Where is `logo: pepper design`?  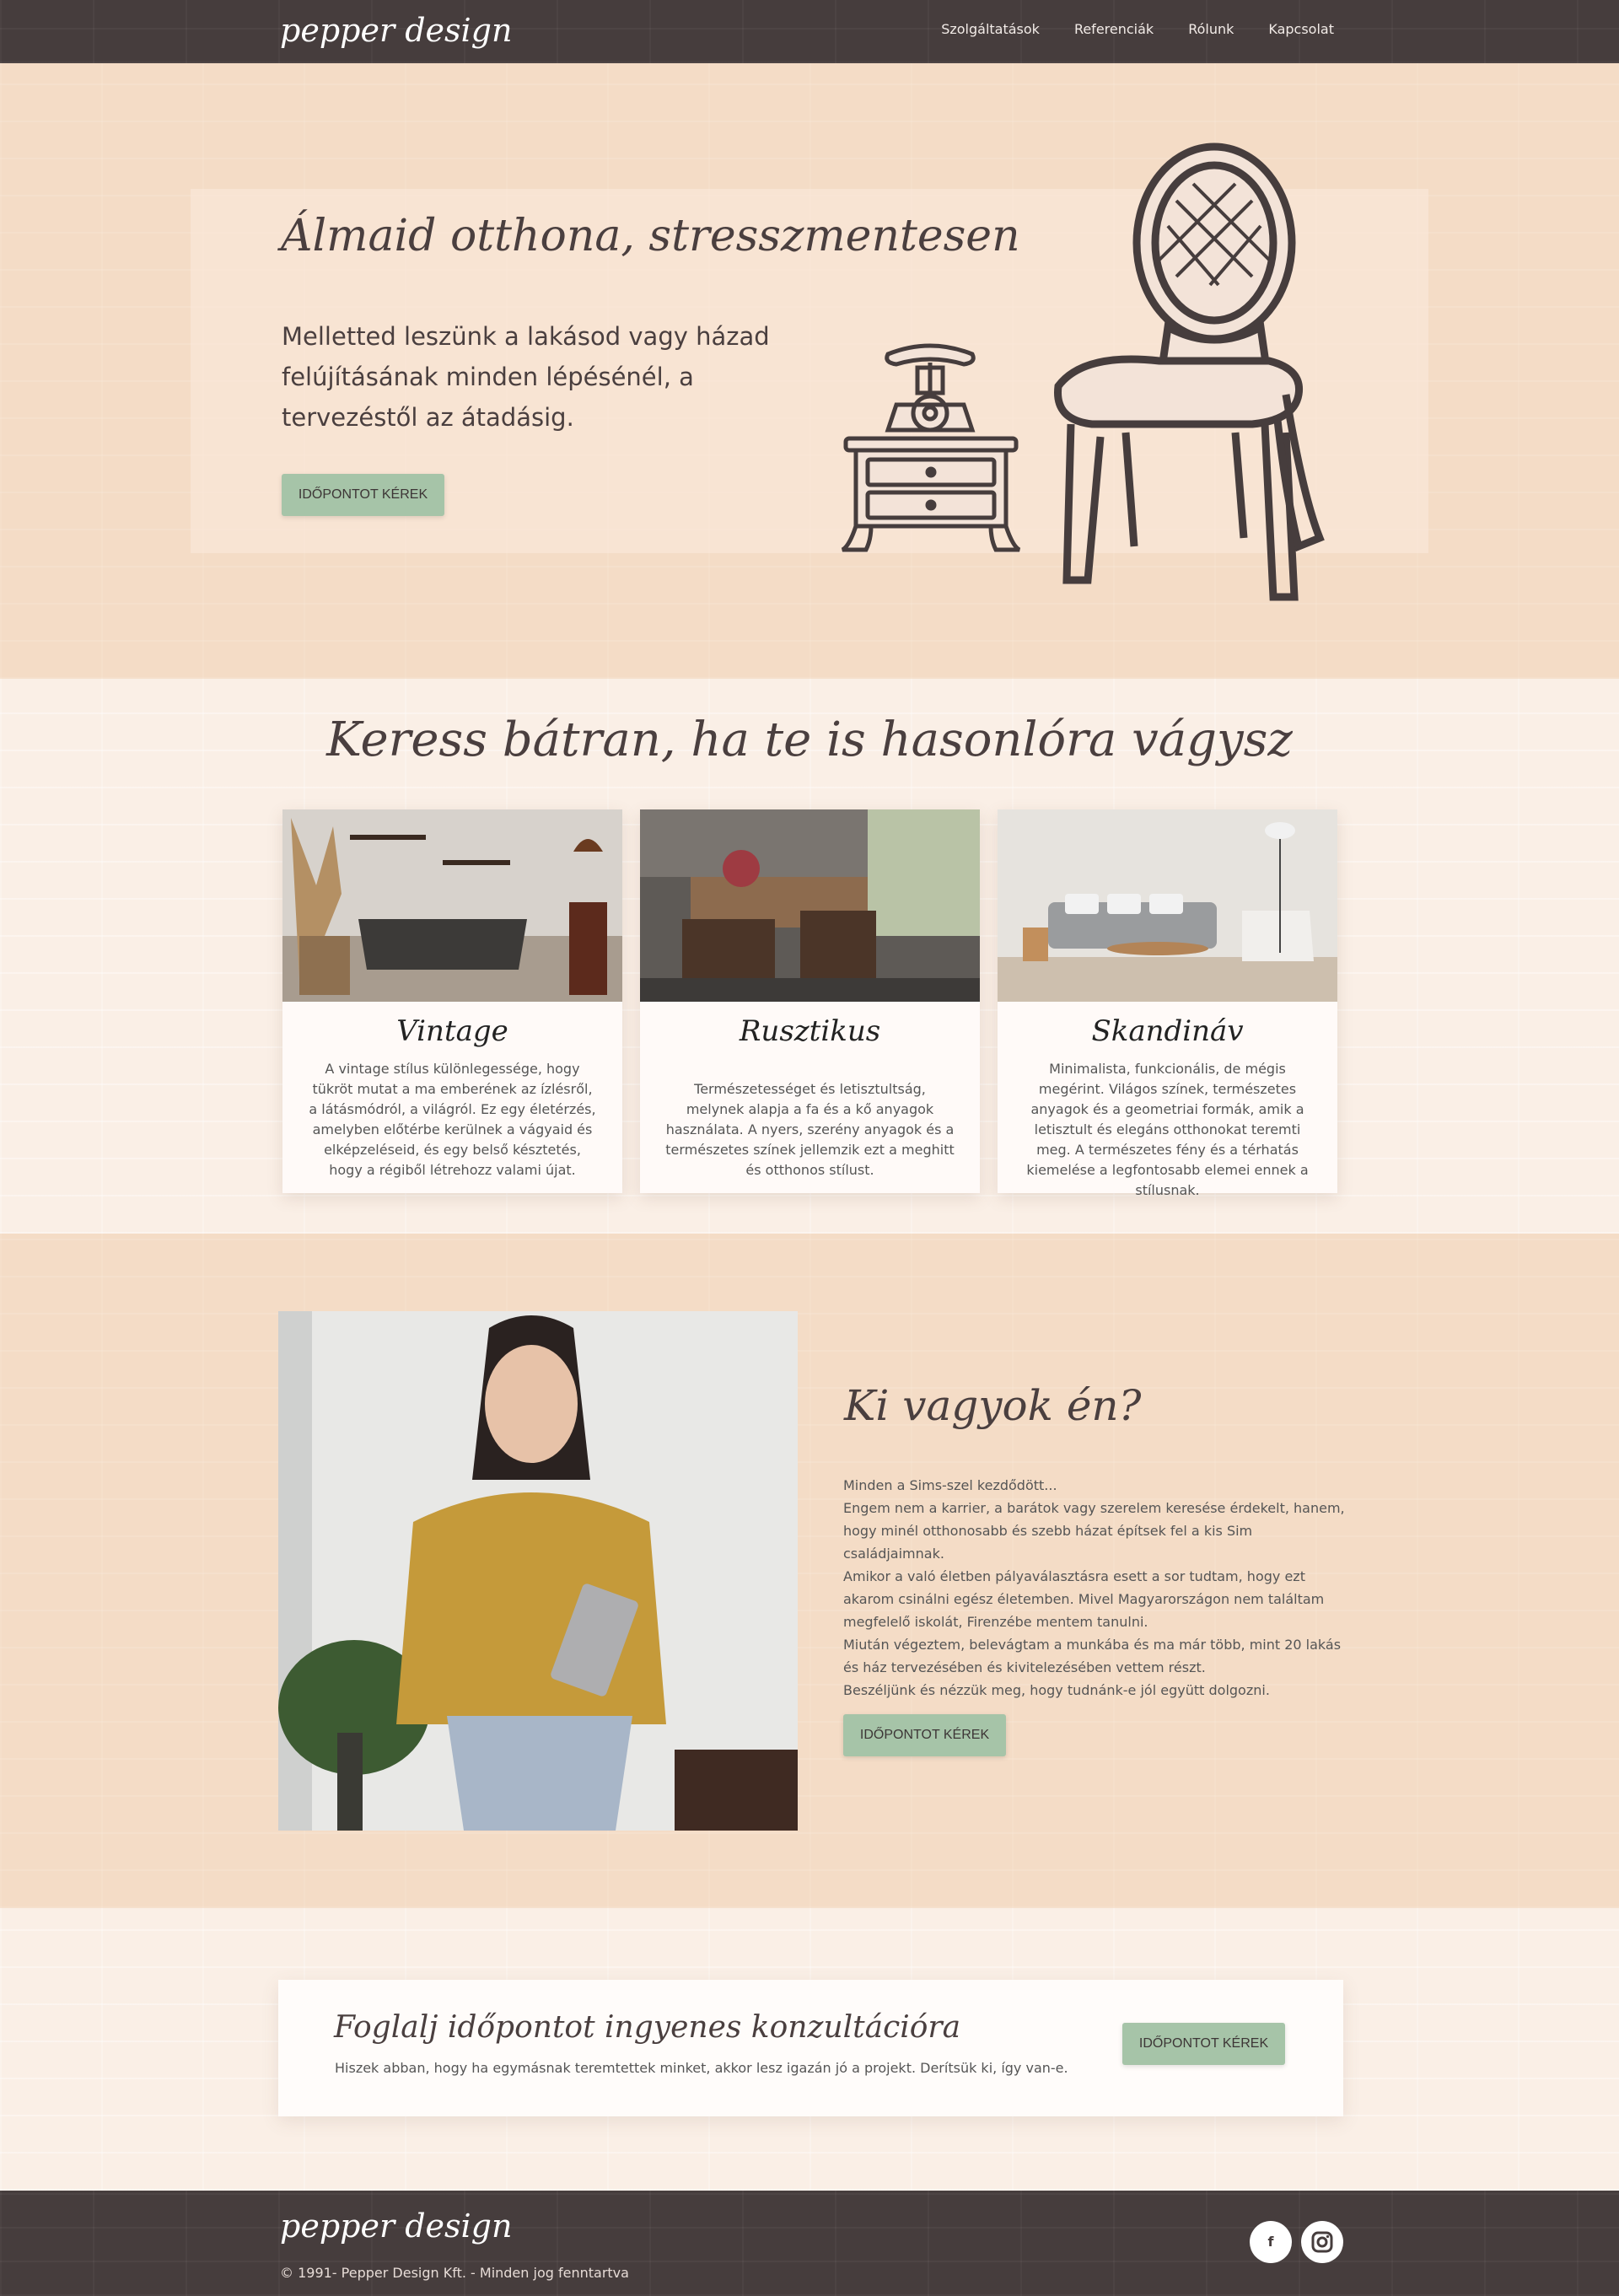
logo: pepper design is located at coordinates (396, 30).